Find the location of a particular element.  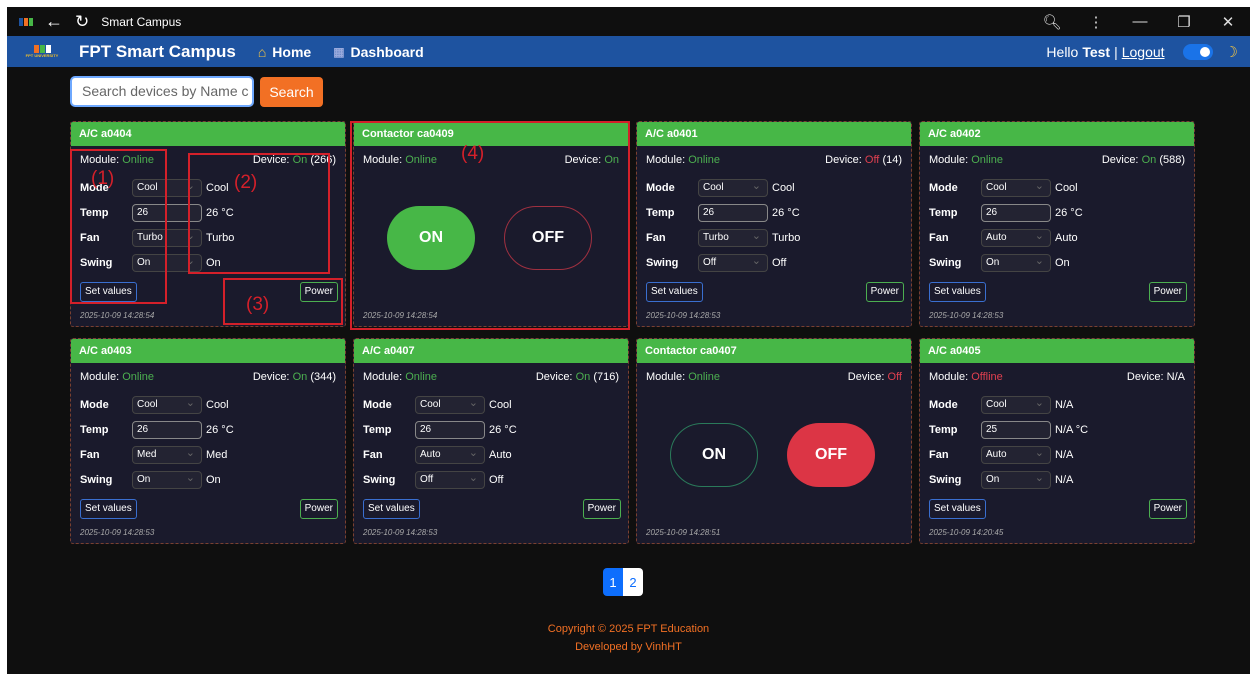

fpt-logo: FPT UNIVERSITY is located at coordinates (42, 52).